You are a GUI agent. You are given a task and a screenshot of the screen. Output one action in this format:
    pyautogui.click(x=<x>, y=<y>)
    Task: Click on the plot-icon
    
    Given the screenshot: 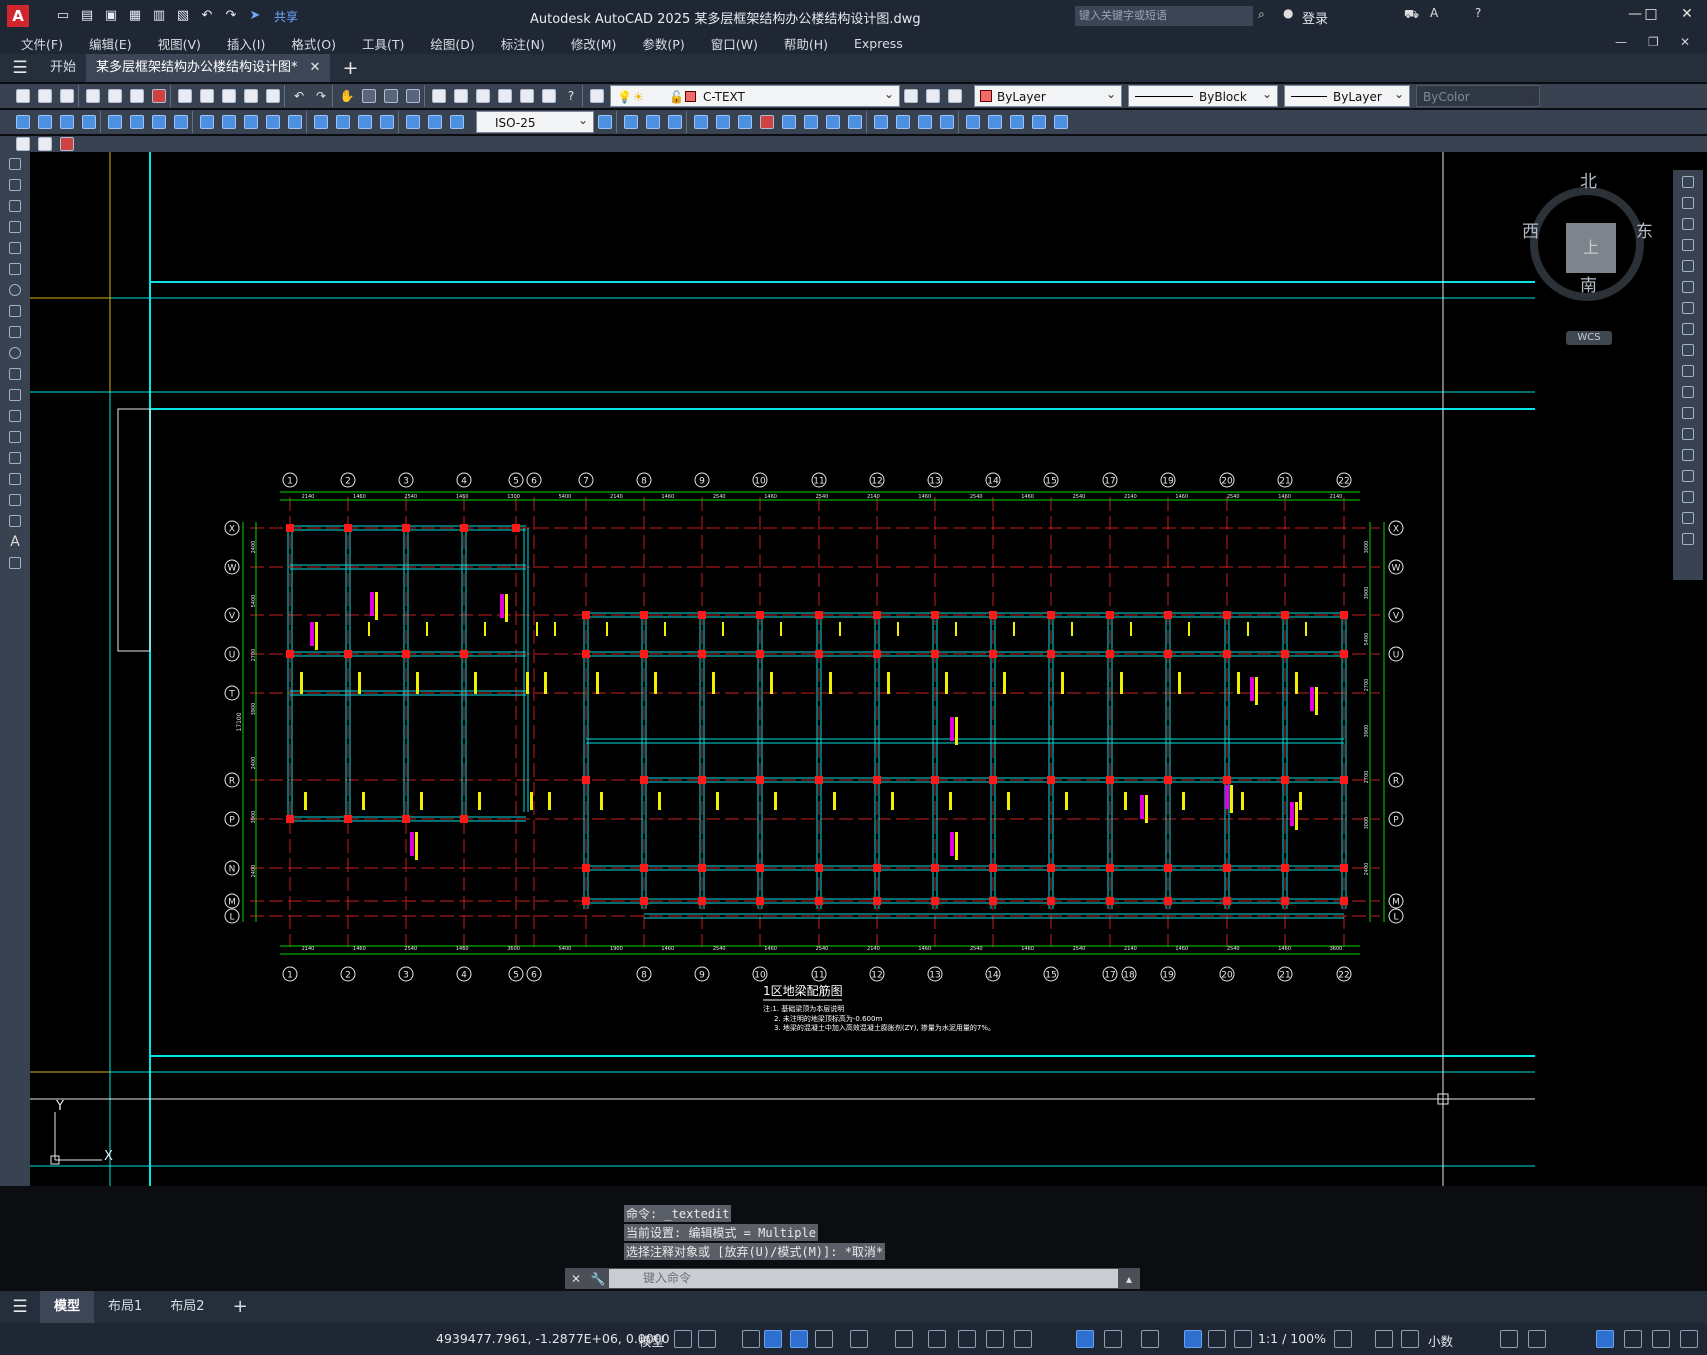 What is the action you would take?
    pyautogui.click(x=93, y=96)
    